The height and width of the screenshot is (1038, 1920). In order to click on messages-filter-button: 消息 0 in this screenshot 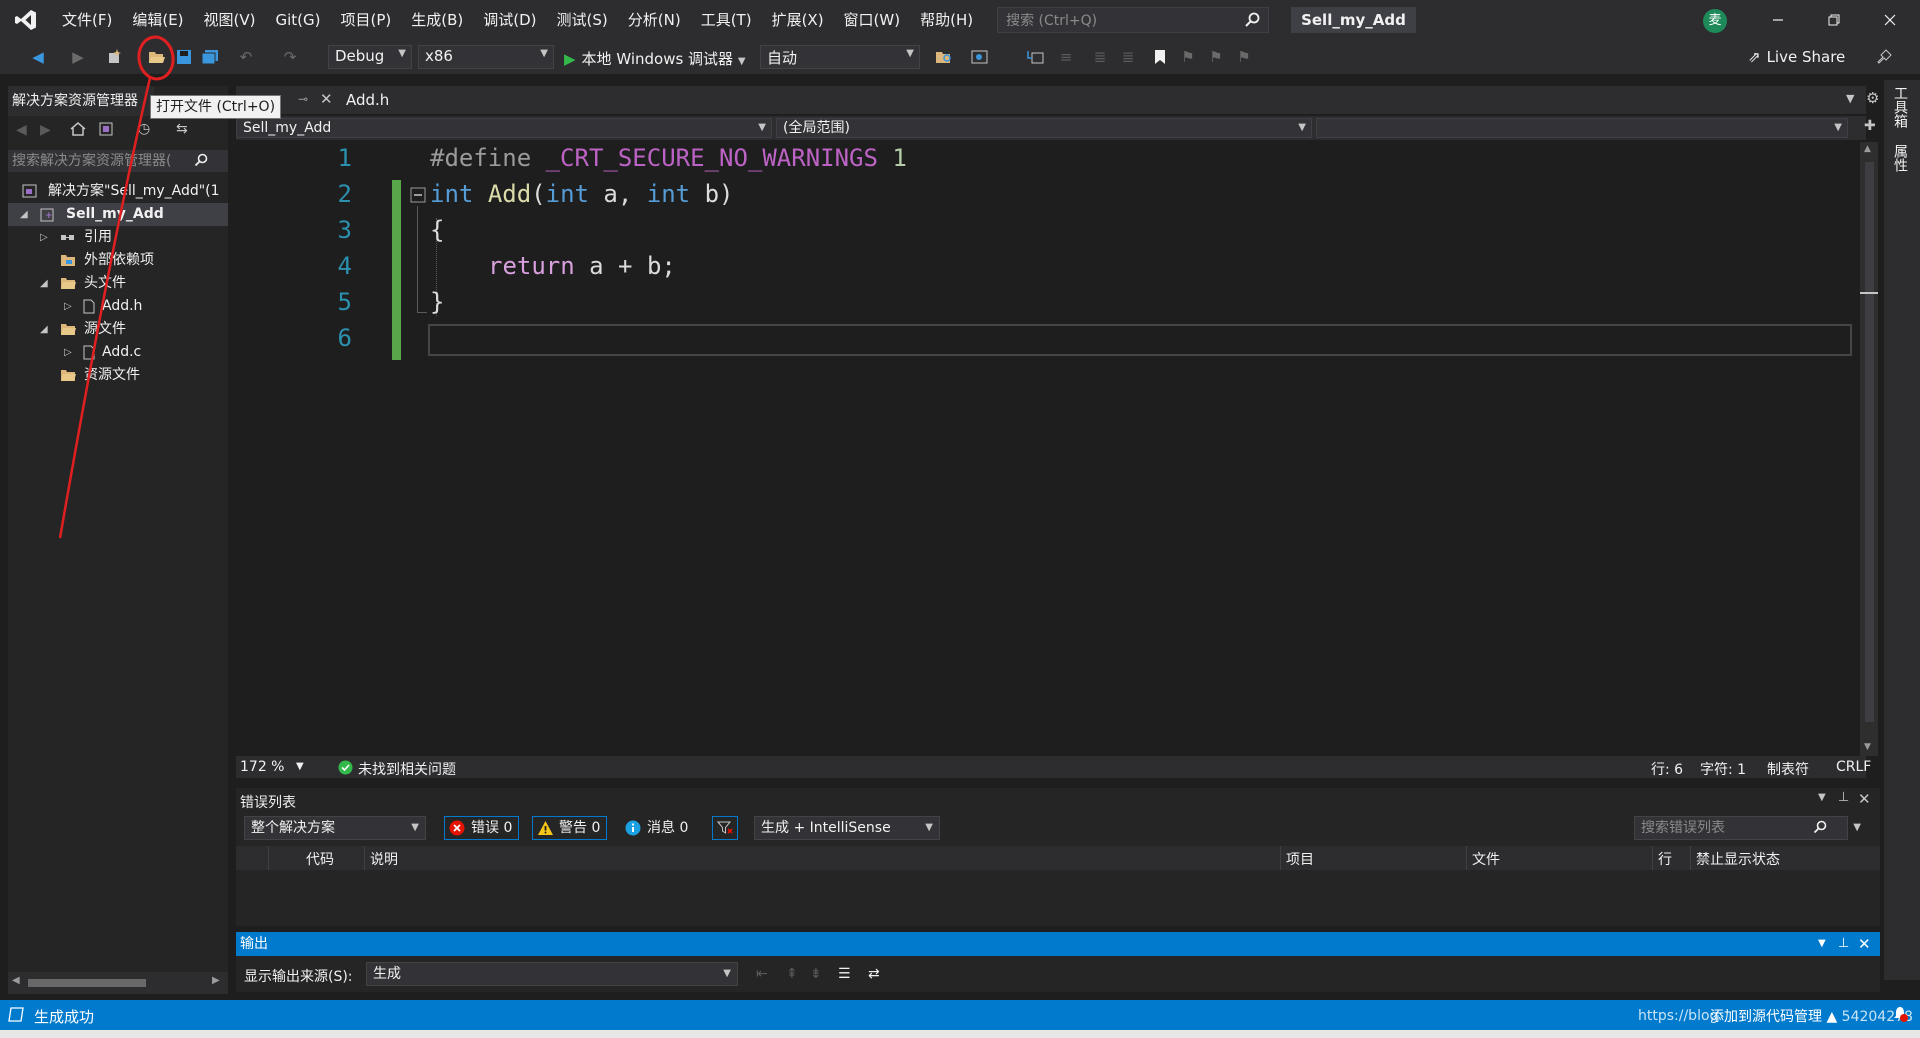, I will do `click(658, 828)`.